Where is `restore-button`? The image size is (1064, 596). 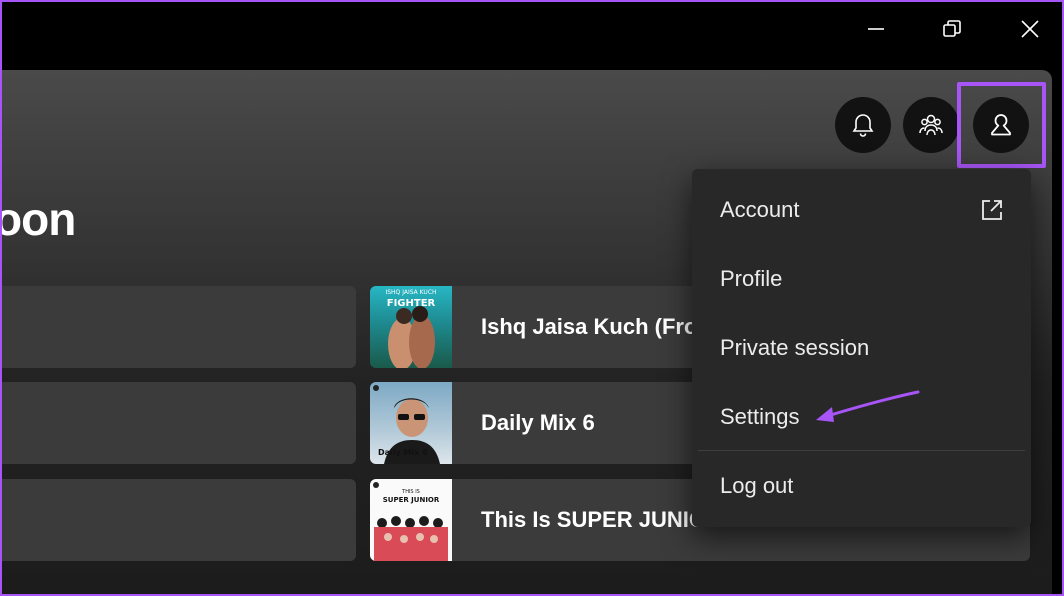
restore-button is located at coordinates (952, 29).